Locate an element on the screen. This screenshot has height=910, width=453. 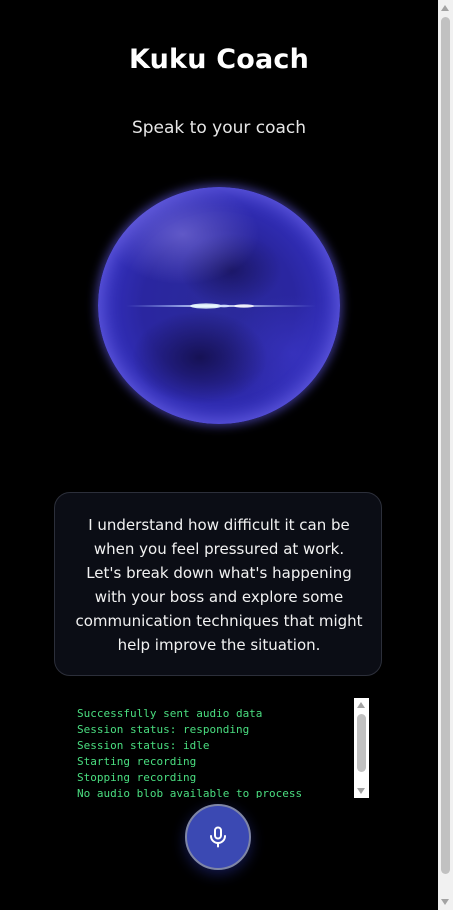
audio-waveform-icon is located at coordinates (221, 306).